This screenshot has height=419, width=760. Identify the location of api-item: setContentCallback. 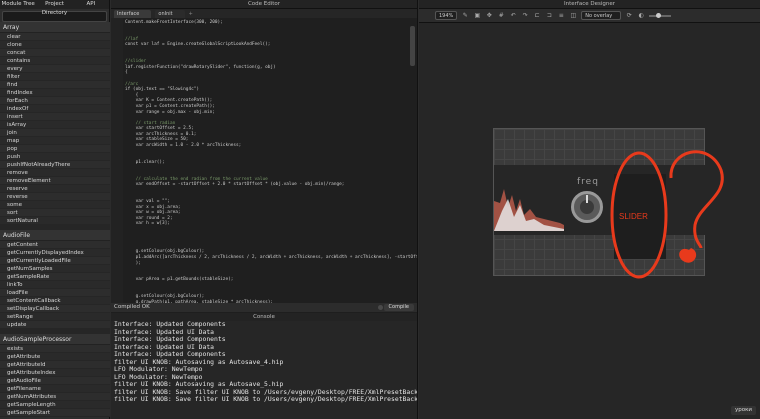
(55, 301).